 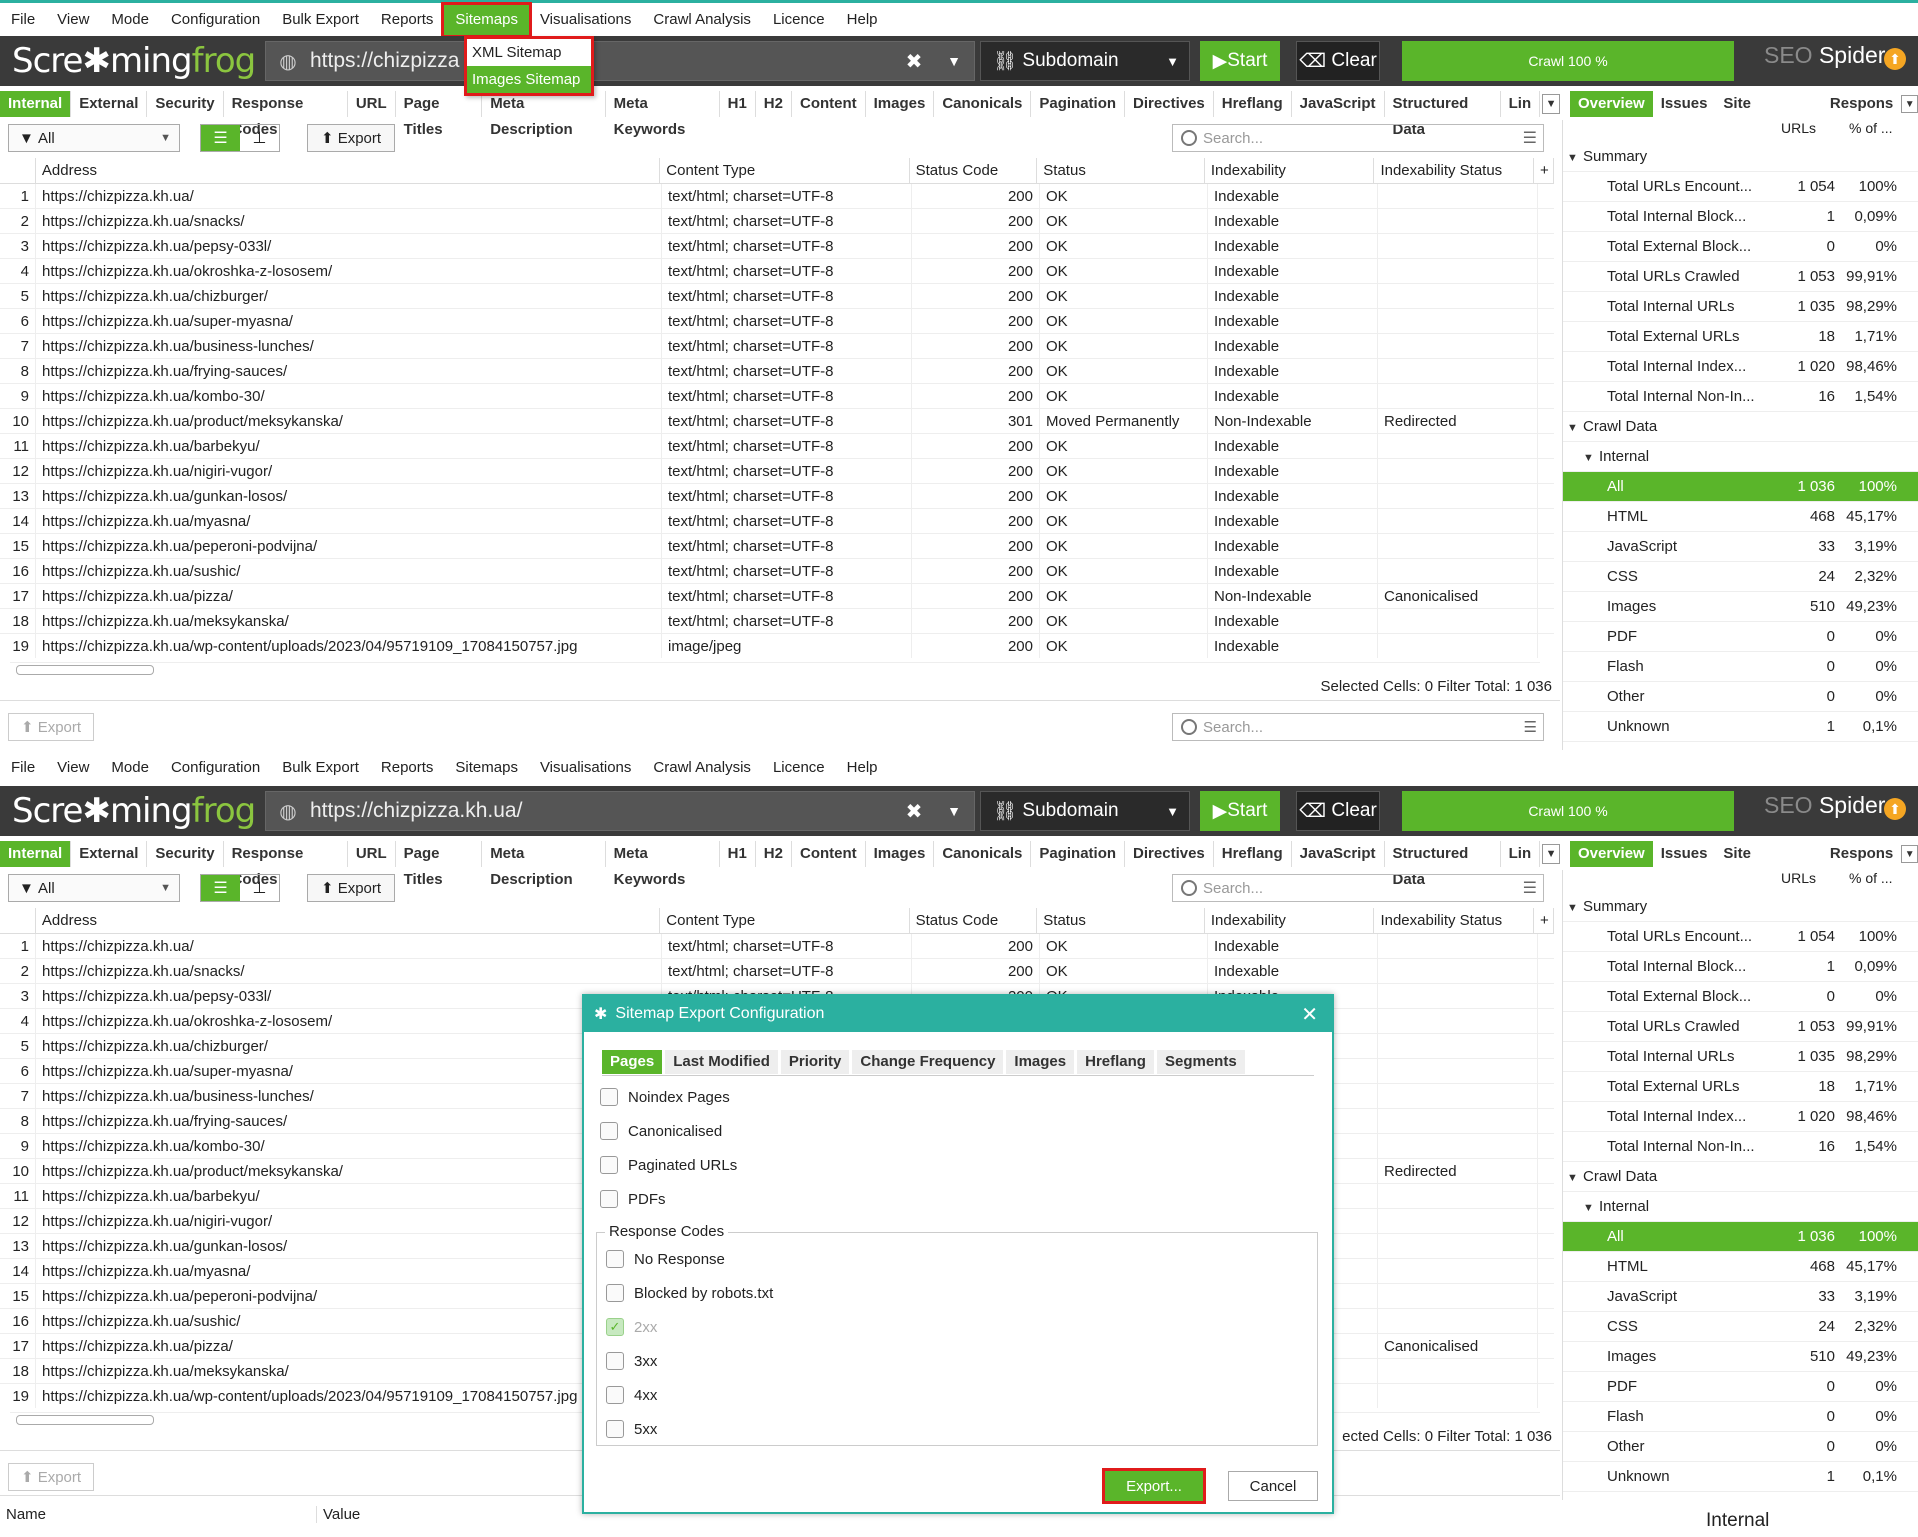 I want to click on detail-export-button: ⬆ Export, so click(x=51, y=727).